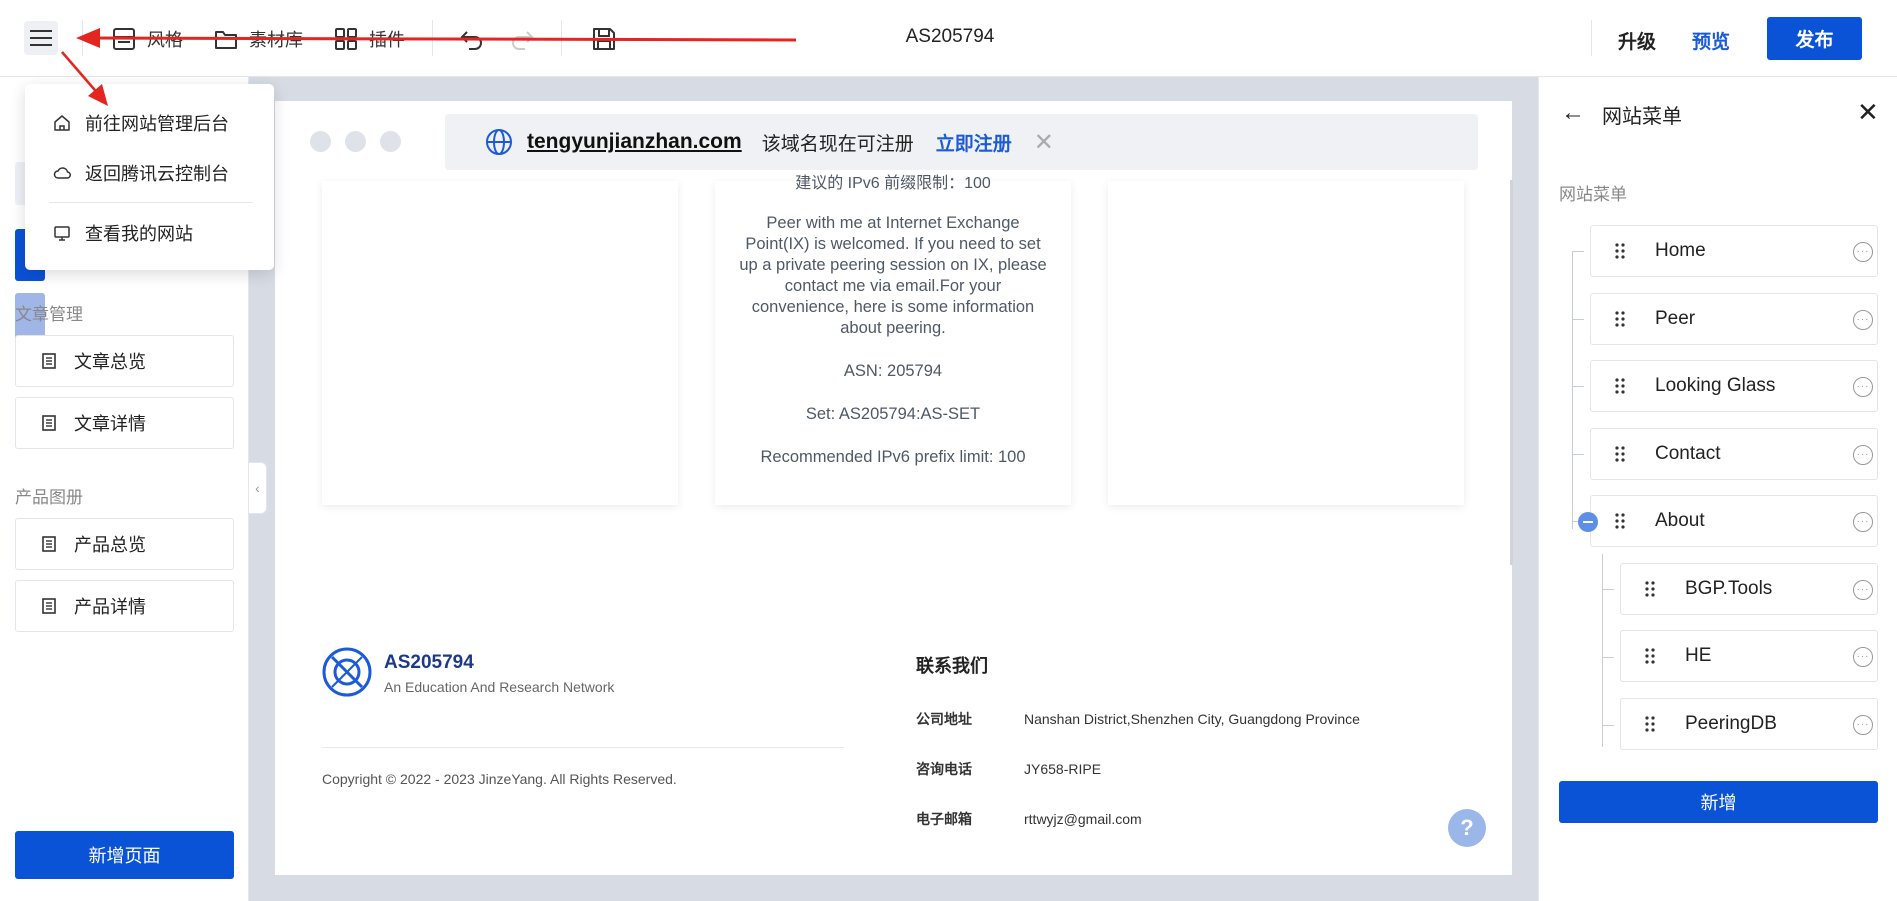 This screenshot has width=1897, height=901. I want to click on menu-item-looking-glass: Looking Glass ···, so click(1734, 386).